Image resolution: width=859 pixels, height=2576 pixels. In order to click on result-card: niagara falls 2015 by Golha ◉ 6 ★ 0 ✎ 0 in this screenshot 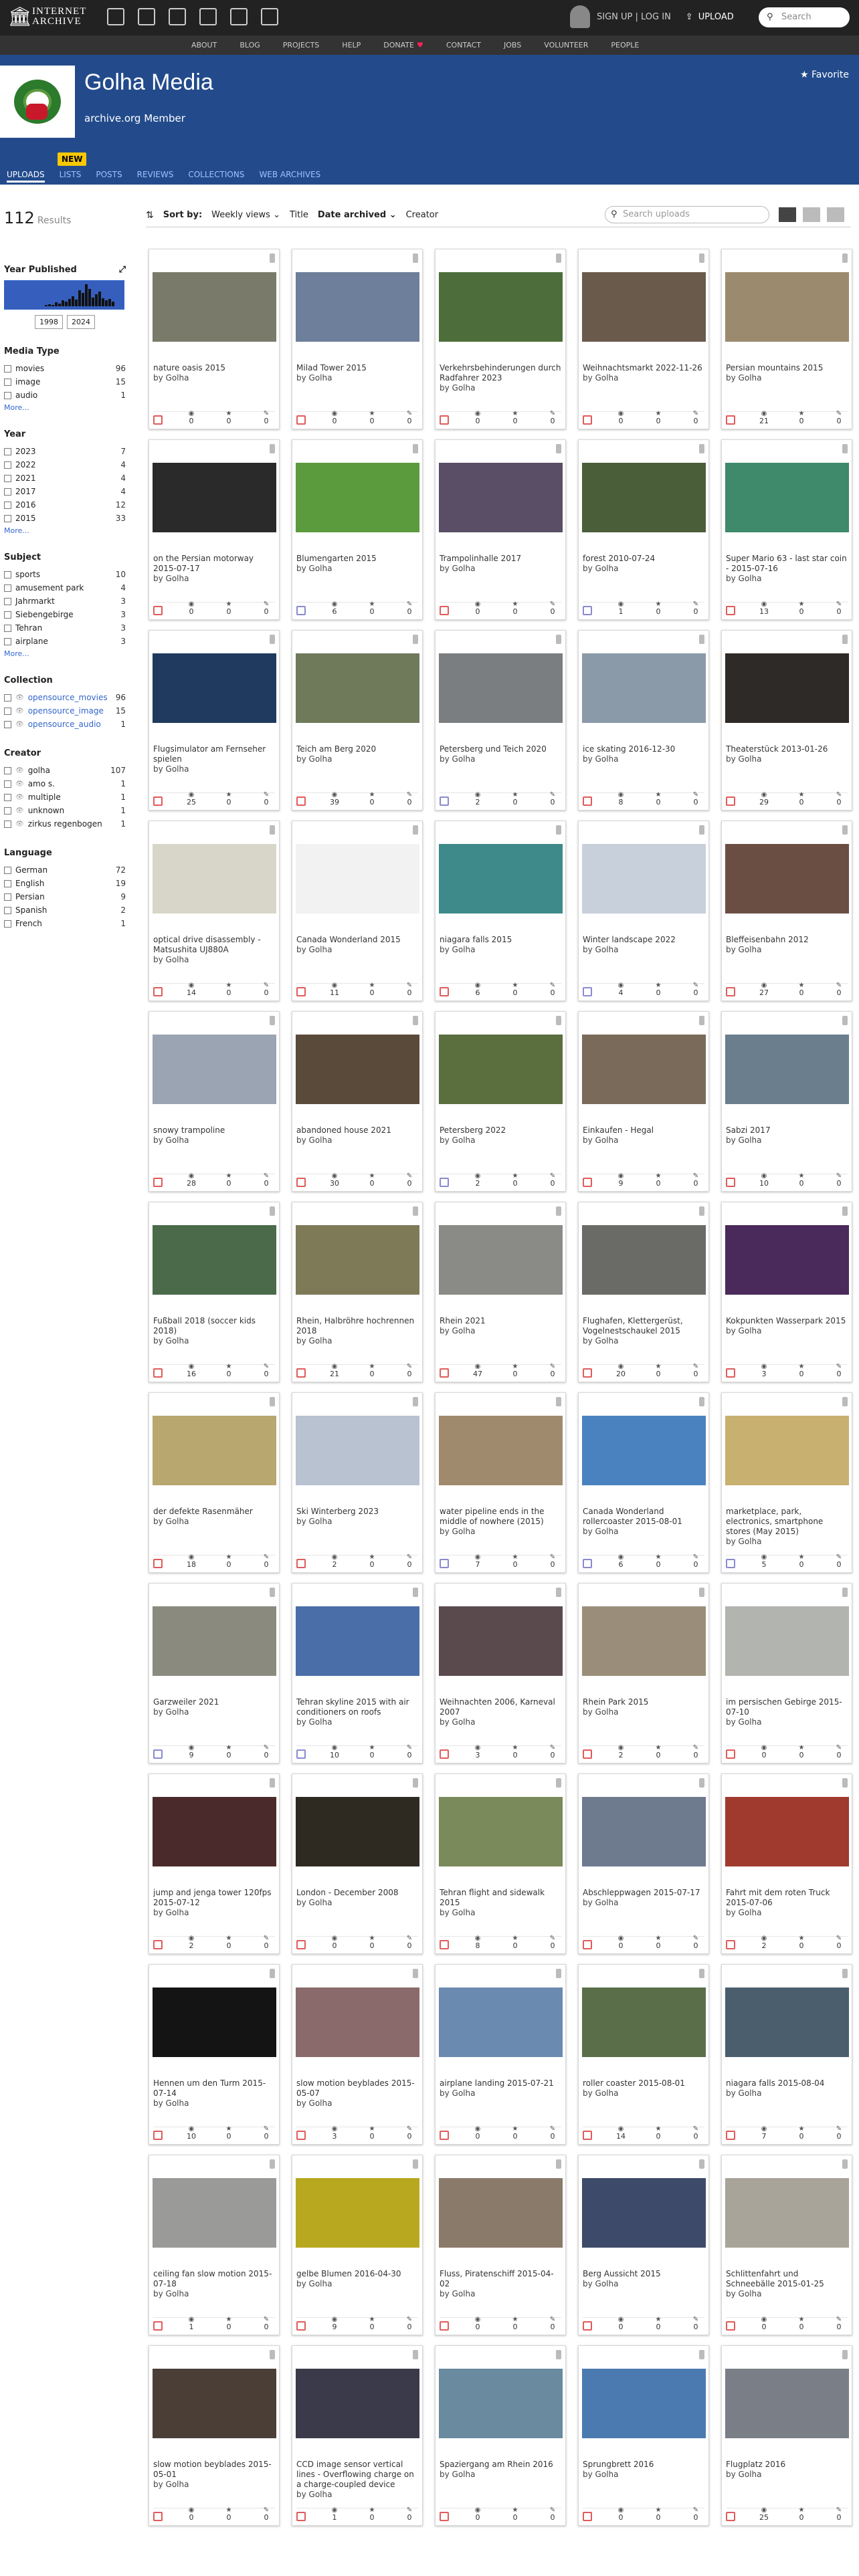, I will do `click(500, 911)`.